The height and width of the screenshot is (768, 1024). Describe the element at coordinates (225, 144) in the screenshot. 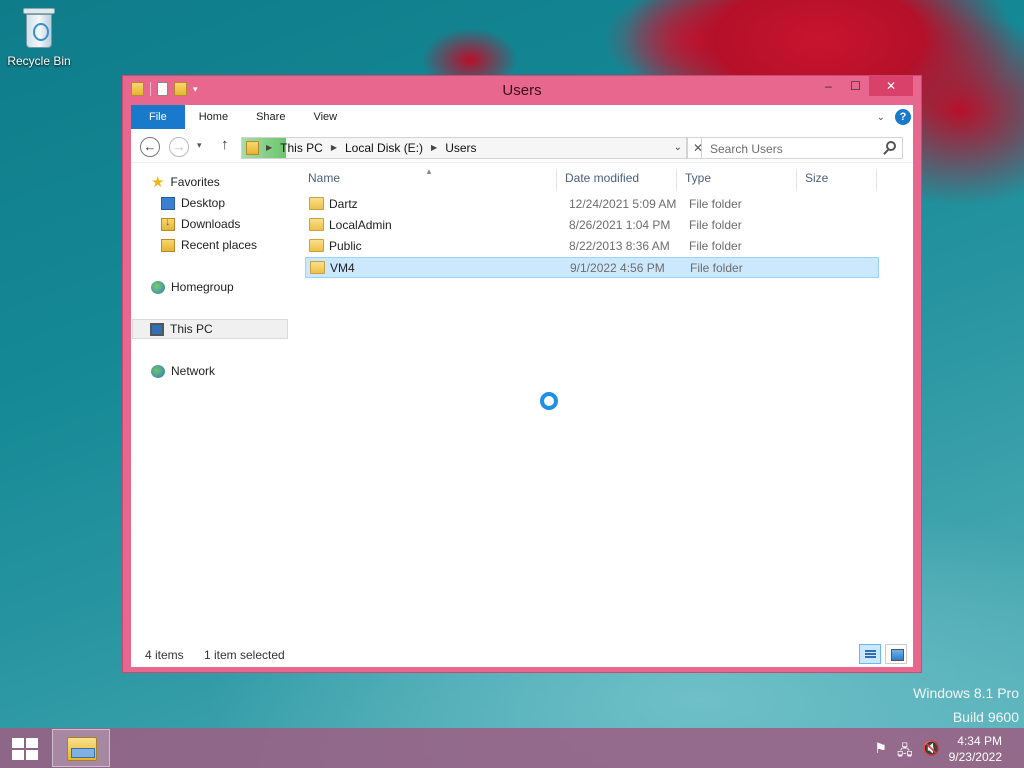

I see `up-button: ↑` at that location.